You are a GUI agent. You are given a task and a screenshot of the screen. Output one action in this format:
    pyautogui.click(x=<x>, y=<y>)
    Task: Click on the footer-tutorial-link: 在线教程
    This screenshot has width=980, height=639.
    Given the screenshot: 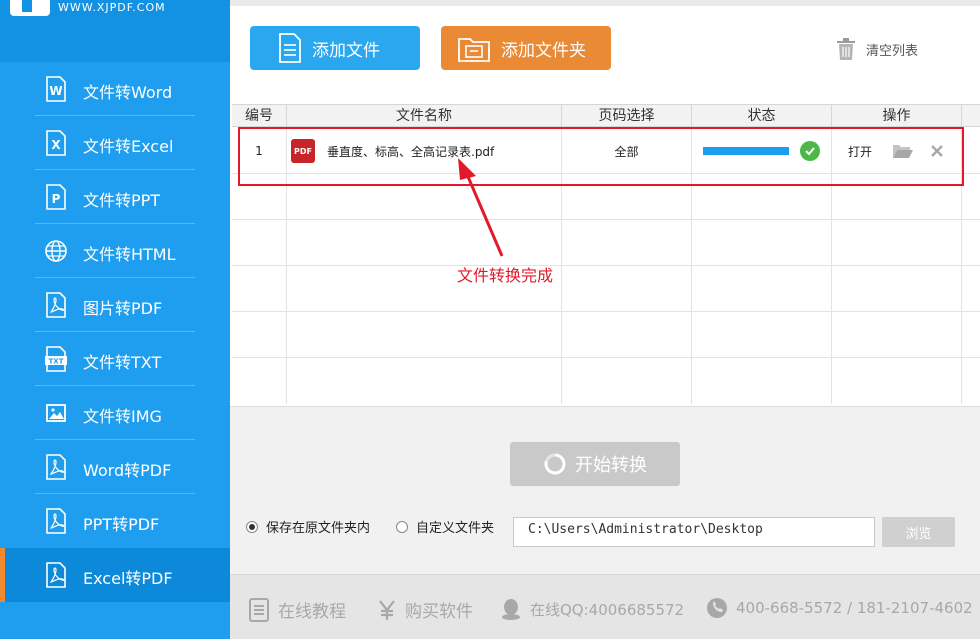 What is the action you would take?
    pyautogui.click(x=297, y=609)
    